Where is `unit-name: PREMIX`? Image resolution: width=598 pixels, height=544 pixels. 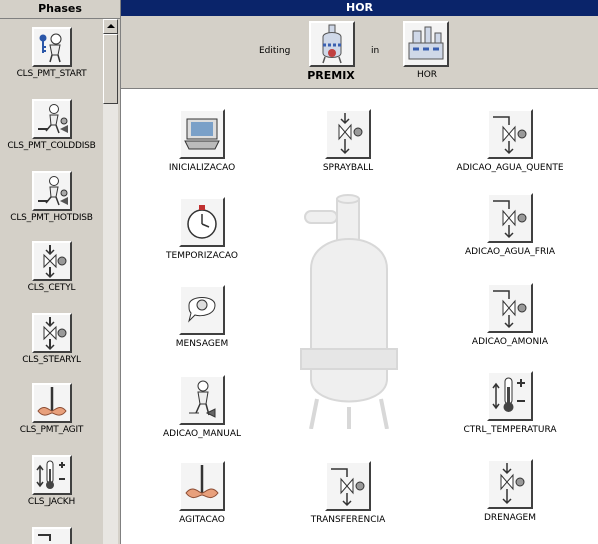
unit-name: PREMIX is located at coordinates (331, 75).